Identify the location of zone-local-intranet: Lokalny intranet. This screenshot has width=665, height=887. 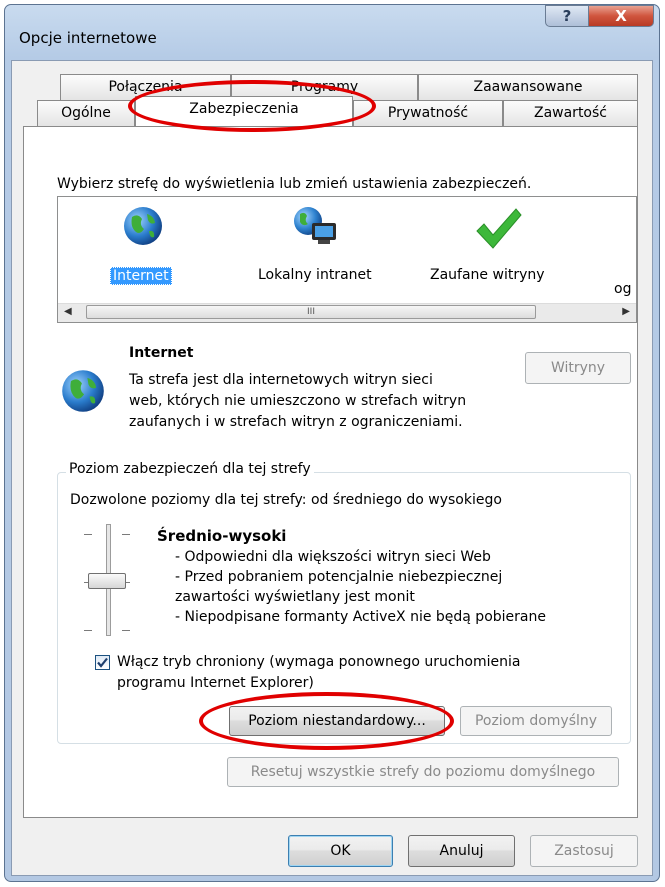
(311, 245).